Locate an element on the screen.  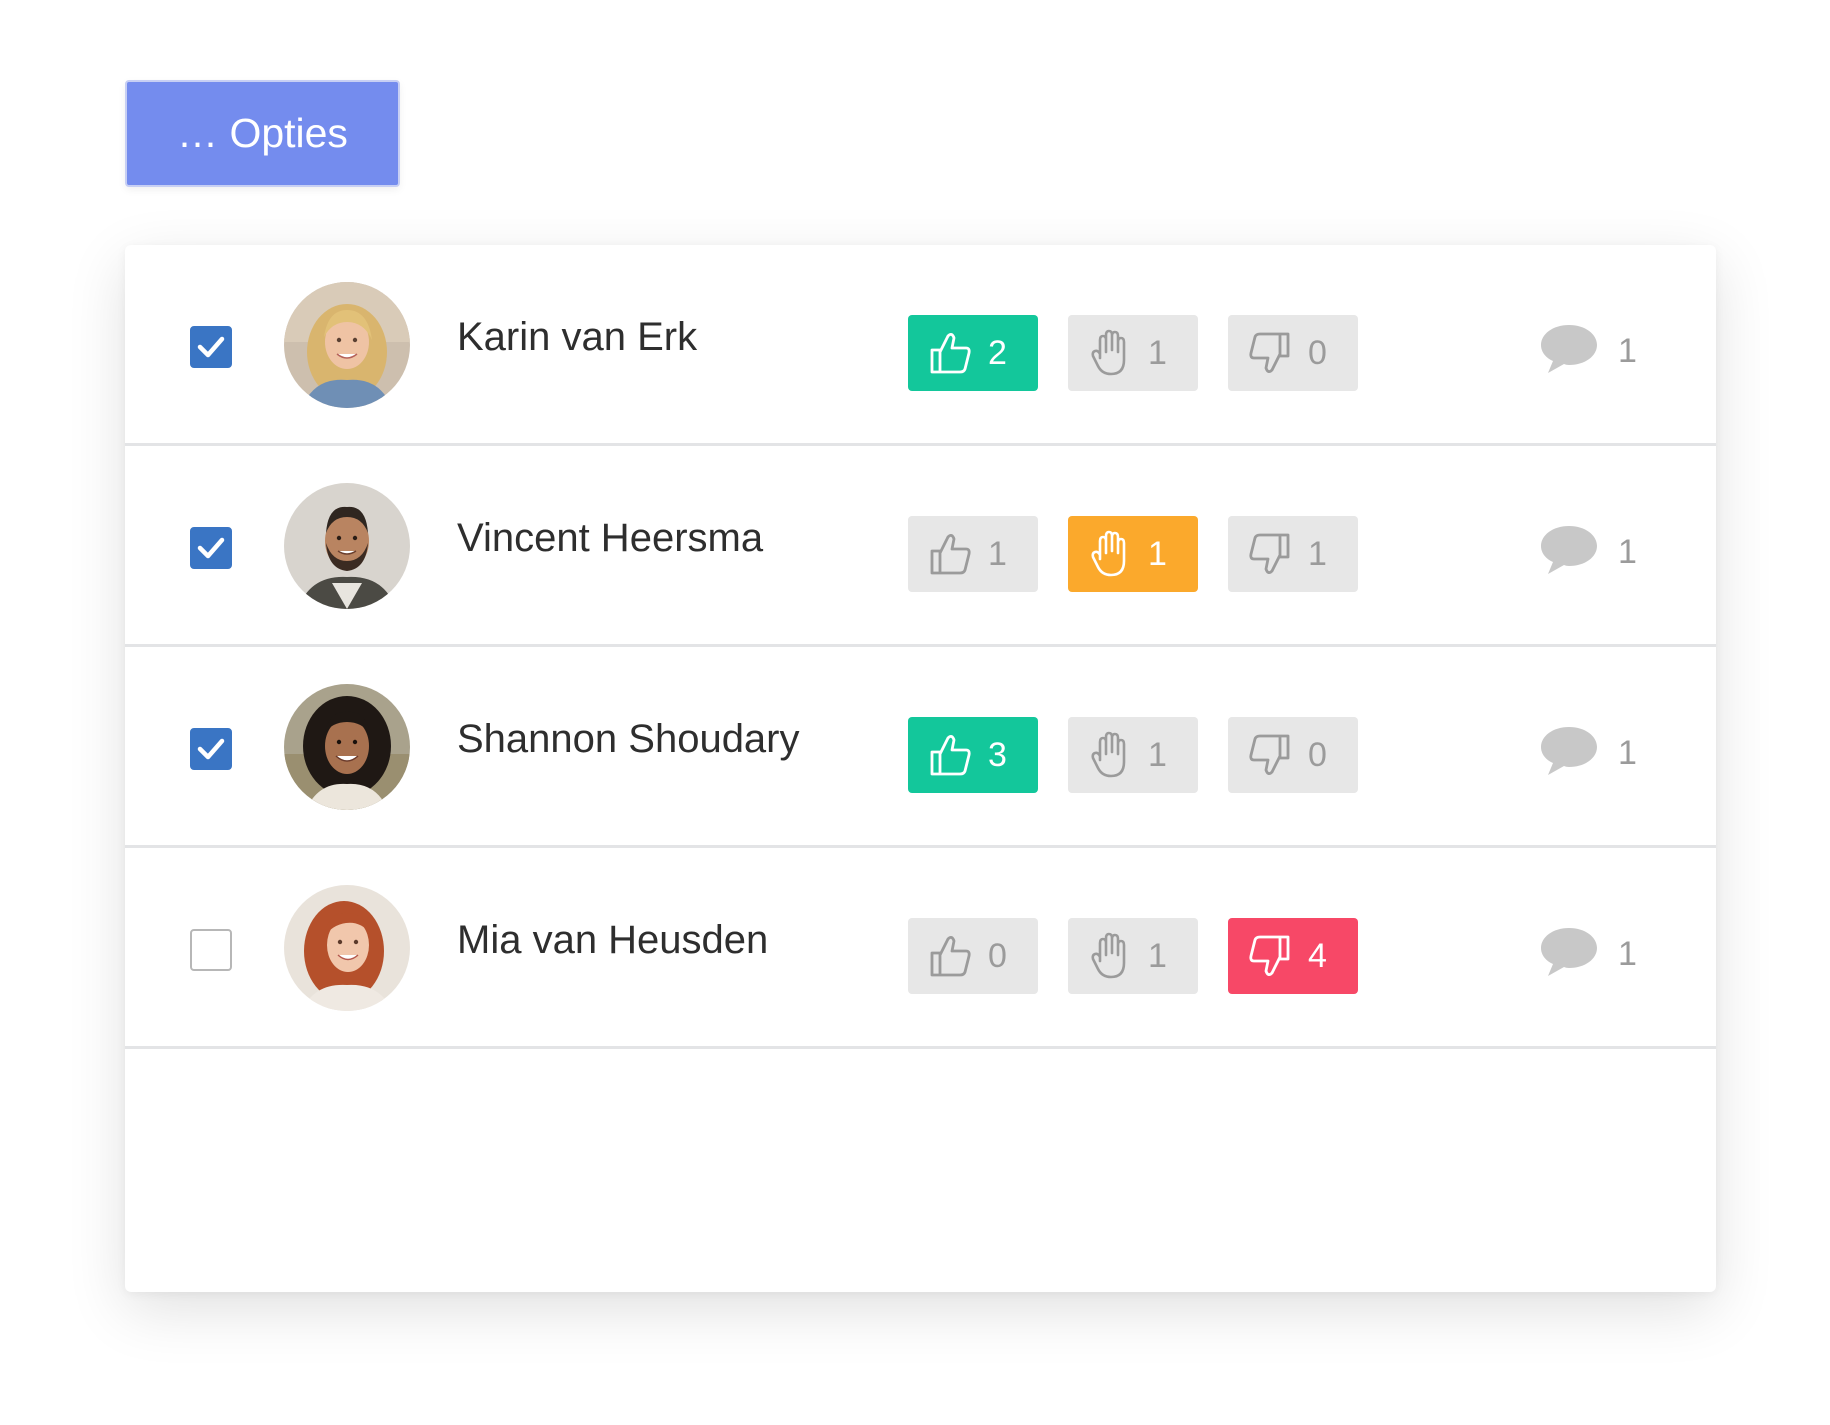
list-item: Mia van Heusden 0 1 4 1 is located at coordinates (920, 948).